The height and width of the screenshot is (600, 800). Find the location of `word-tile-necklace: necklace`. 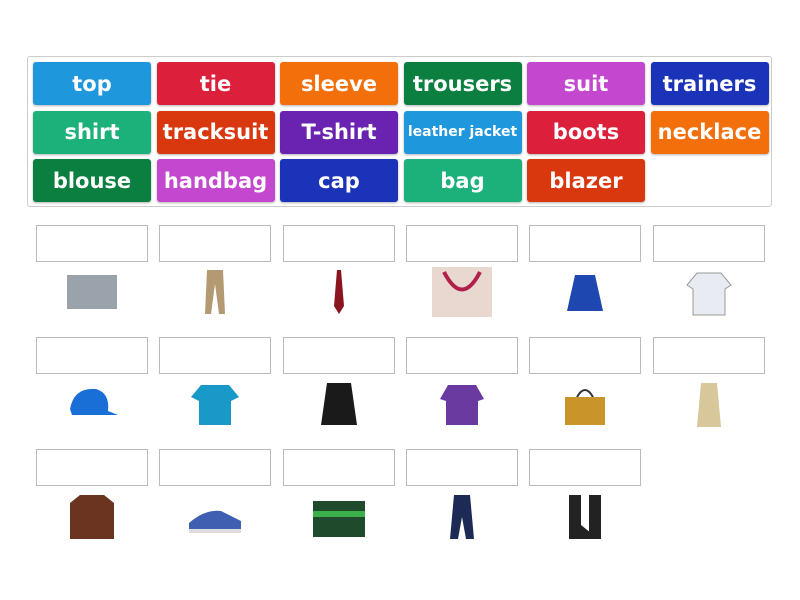

word-tile-necklace: necklace is located at coordinates (709, 132).